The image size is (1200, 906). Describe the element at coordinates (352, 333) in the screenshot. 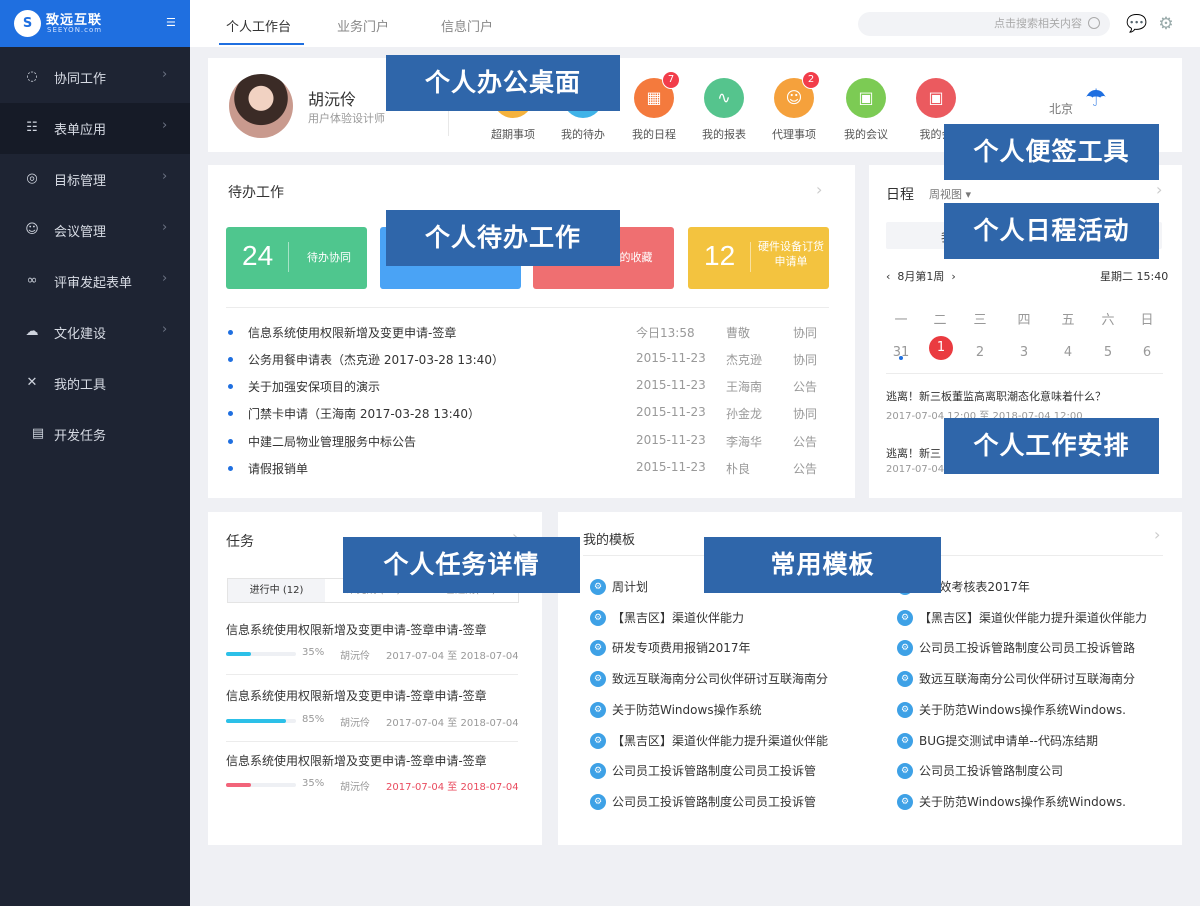

I see `todo-item-title: 信息系统使用权限新增及变更申请-签章` at that location.